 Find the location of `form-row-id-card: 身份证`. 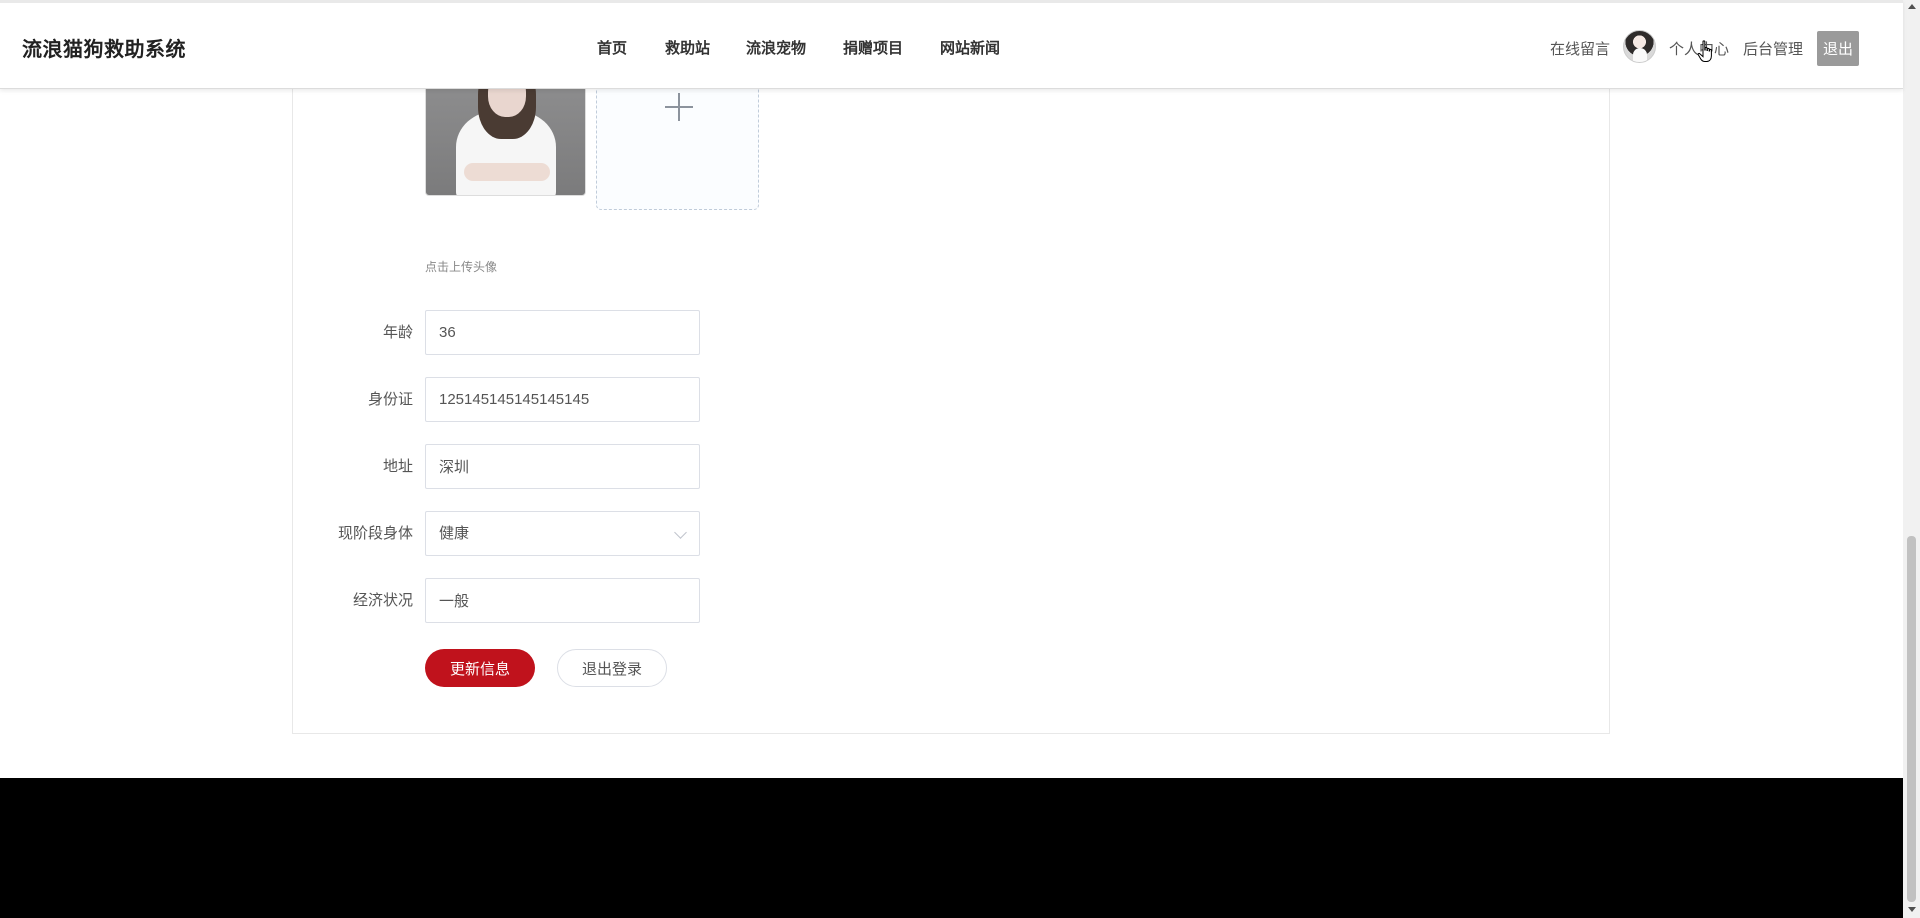

form-row-id-card: 身份证 is located at coordinates (542, 399).